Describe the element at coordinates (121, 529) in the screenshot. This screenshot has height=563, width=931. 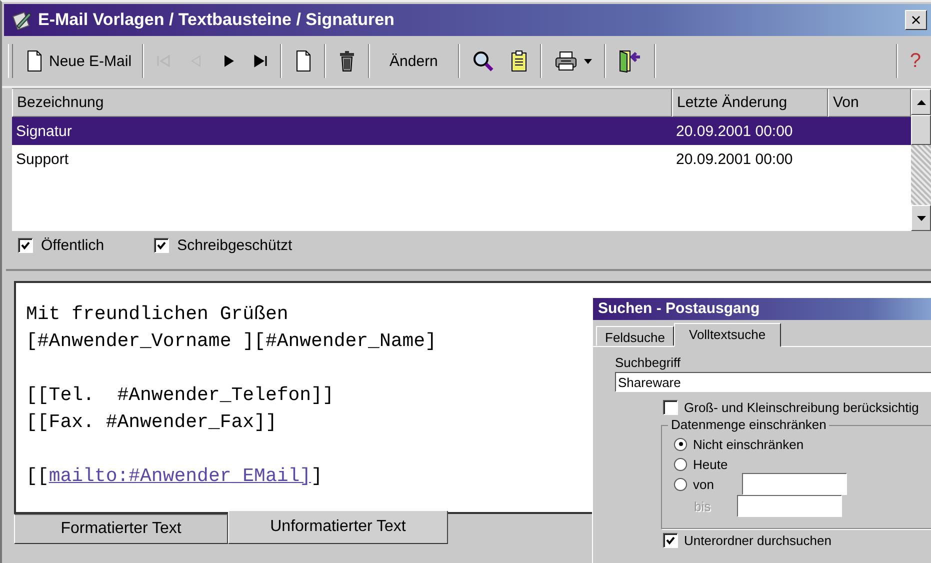
I see `tab: Formatierter Text` at that location.